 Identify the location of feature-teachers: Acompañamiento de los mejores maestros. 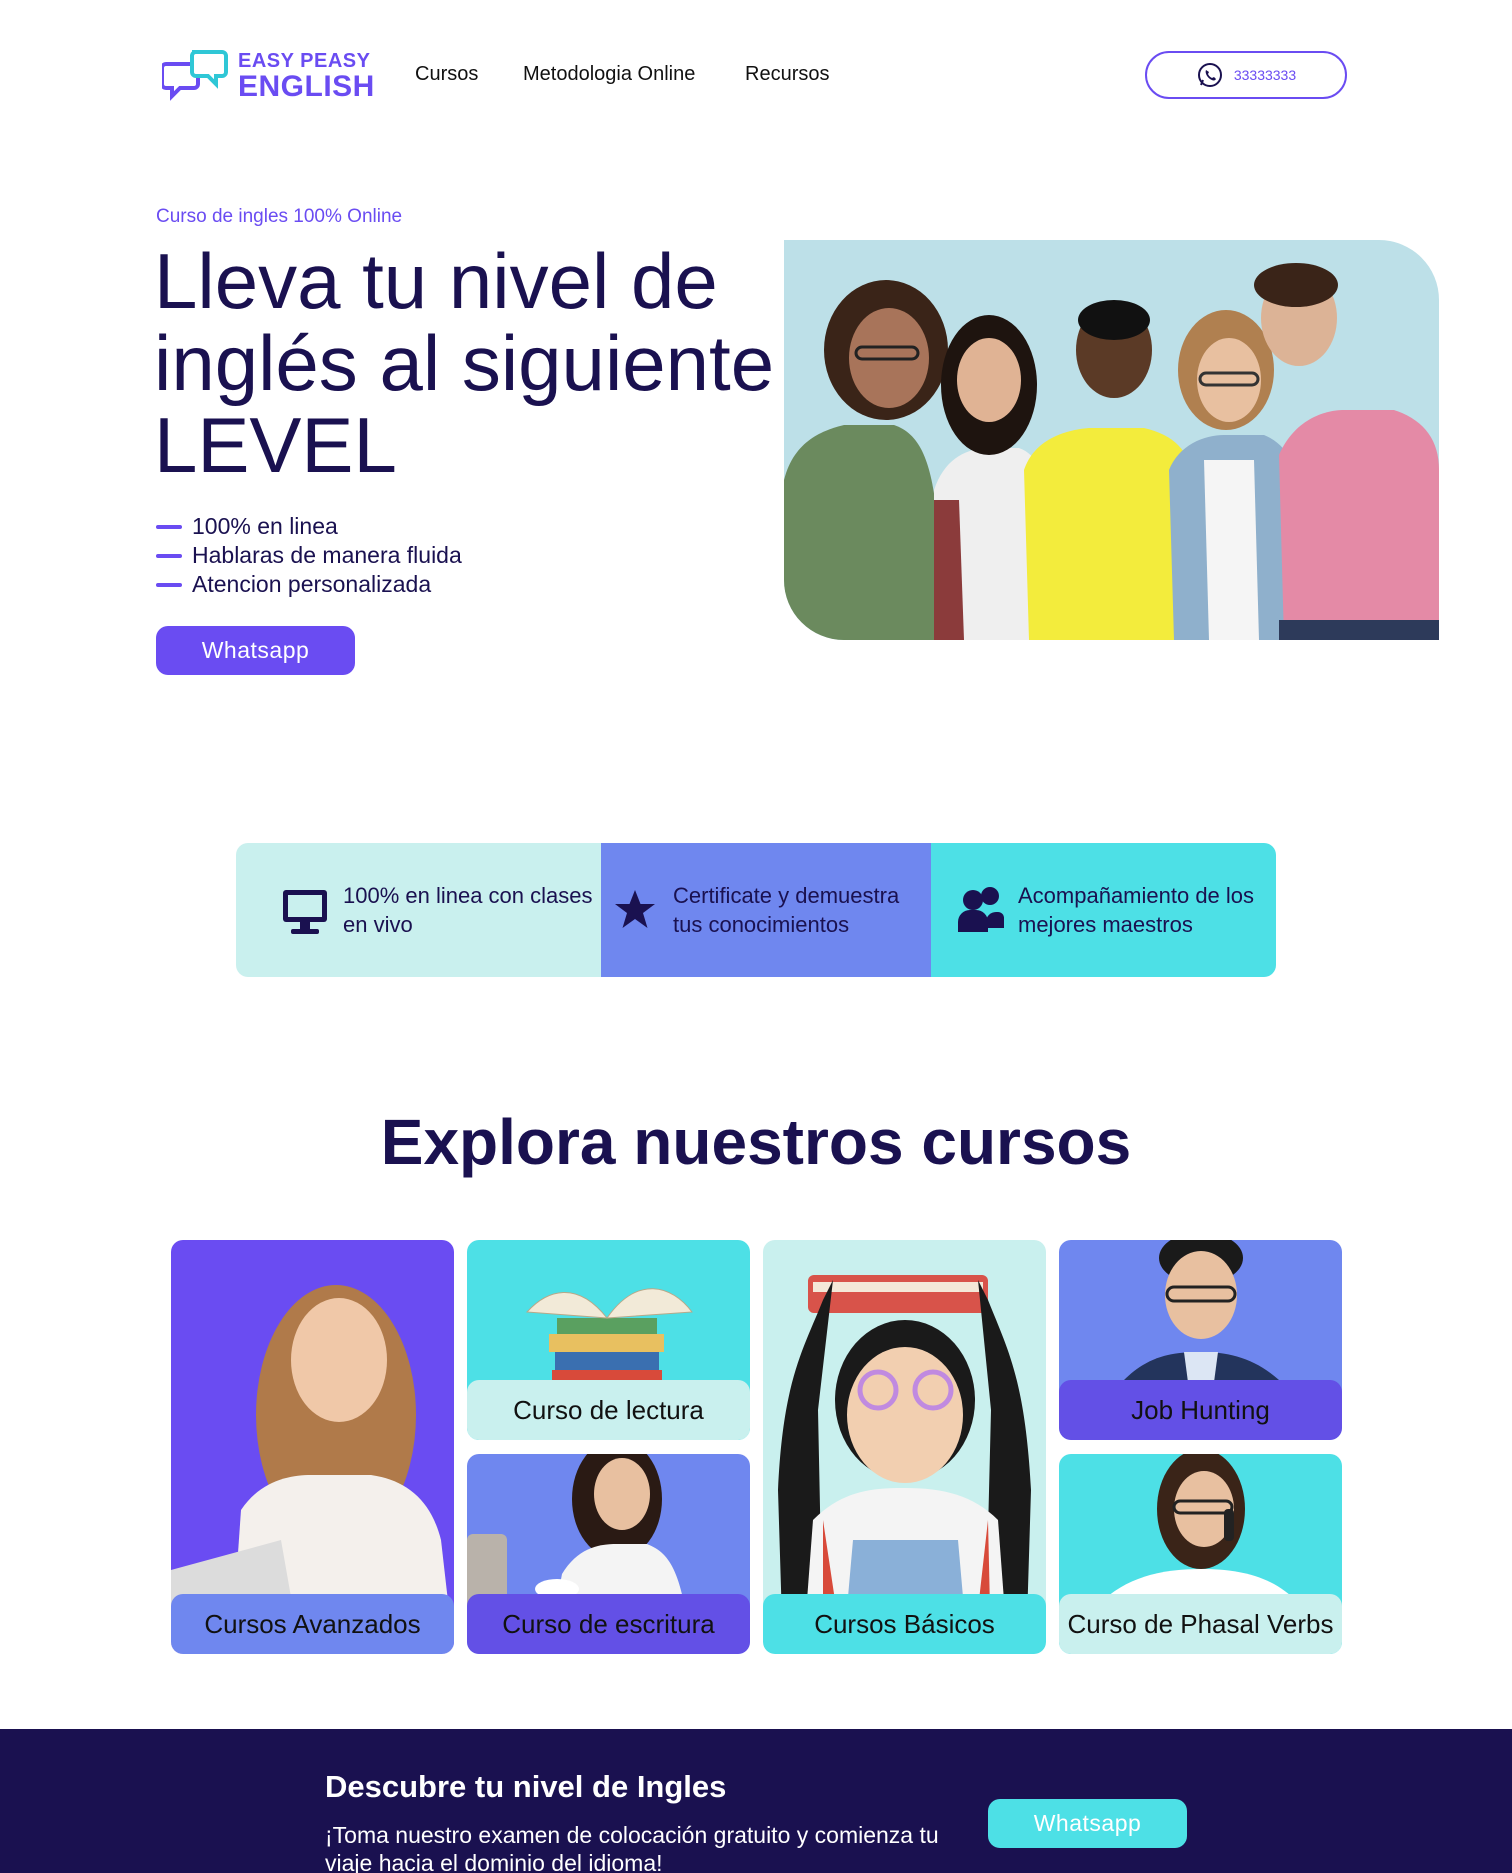
(1103, 910).